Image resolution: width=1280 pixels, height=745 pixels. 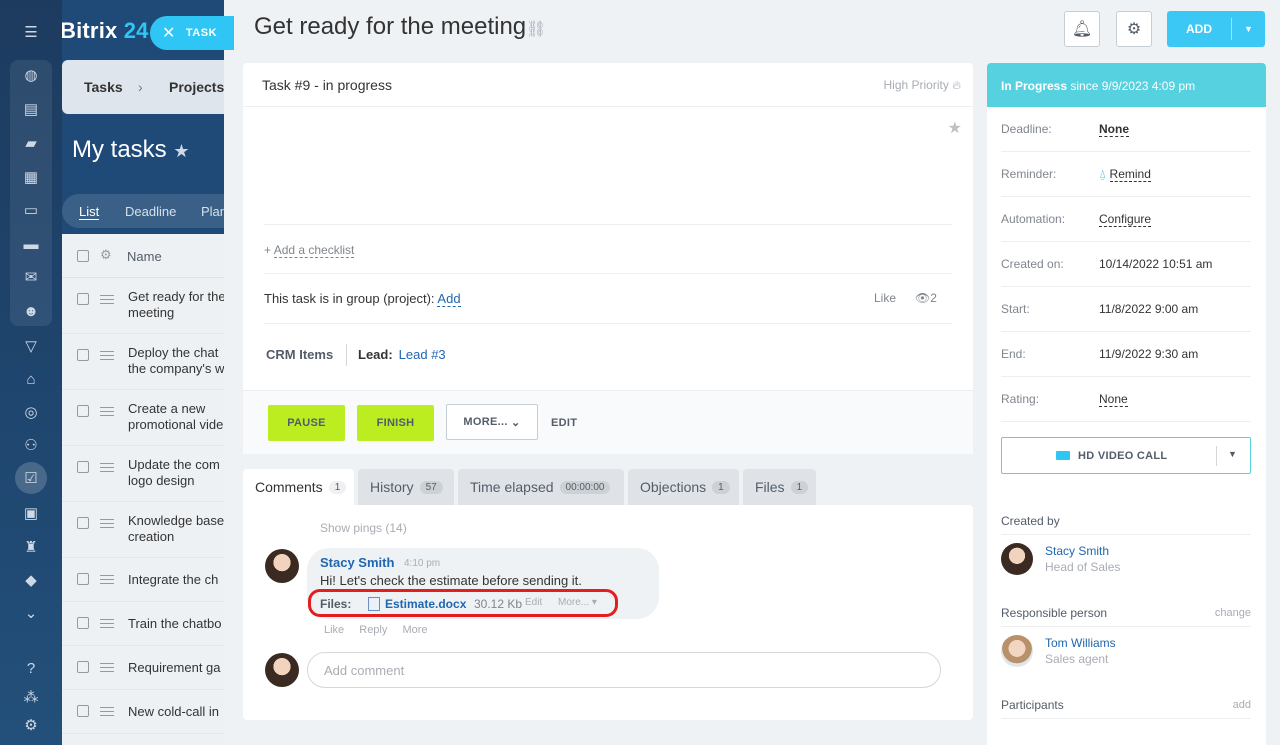 I want to click on change-responsible-link: change, so click(x=1233, y=613).